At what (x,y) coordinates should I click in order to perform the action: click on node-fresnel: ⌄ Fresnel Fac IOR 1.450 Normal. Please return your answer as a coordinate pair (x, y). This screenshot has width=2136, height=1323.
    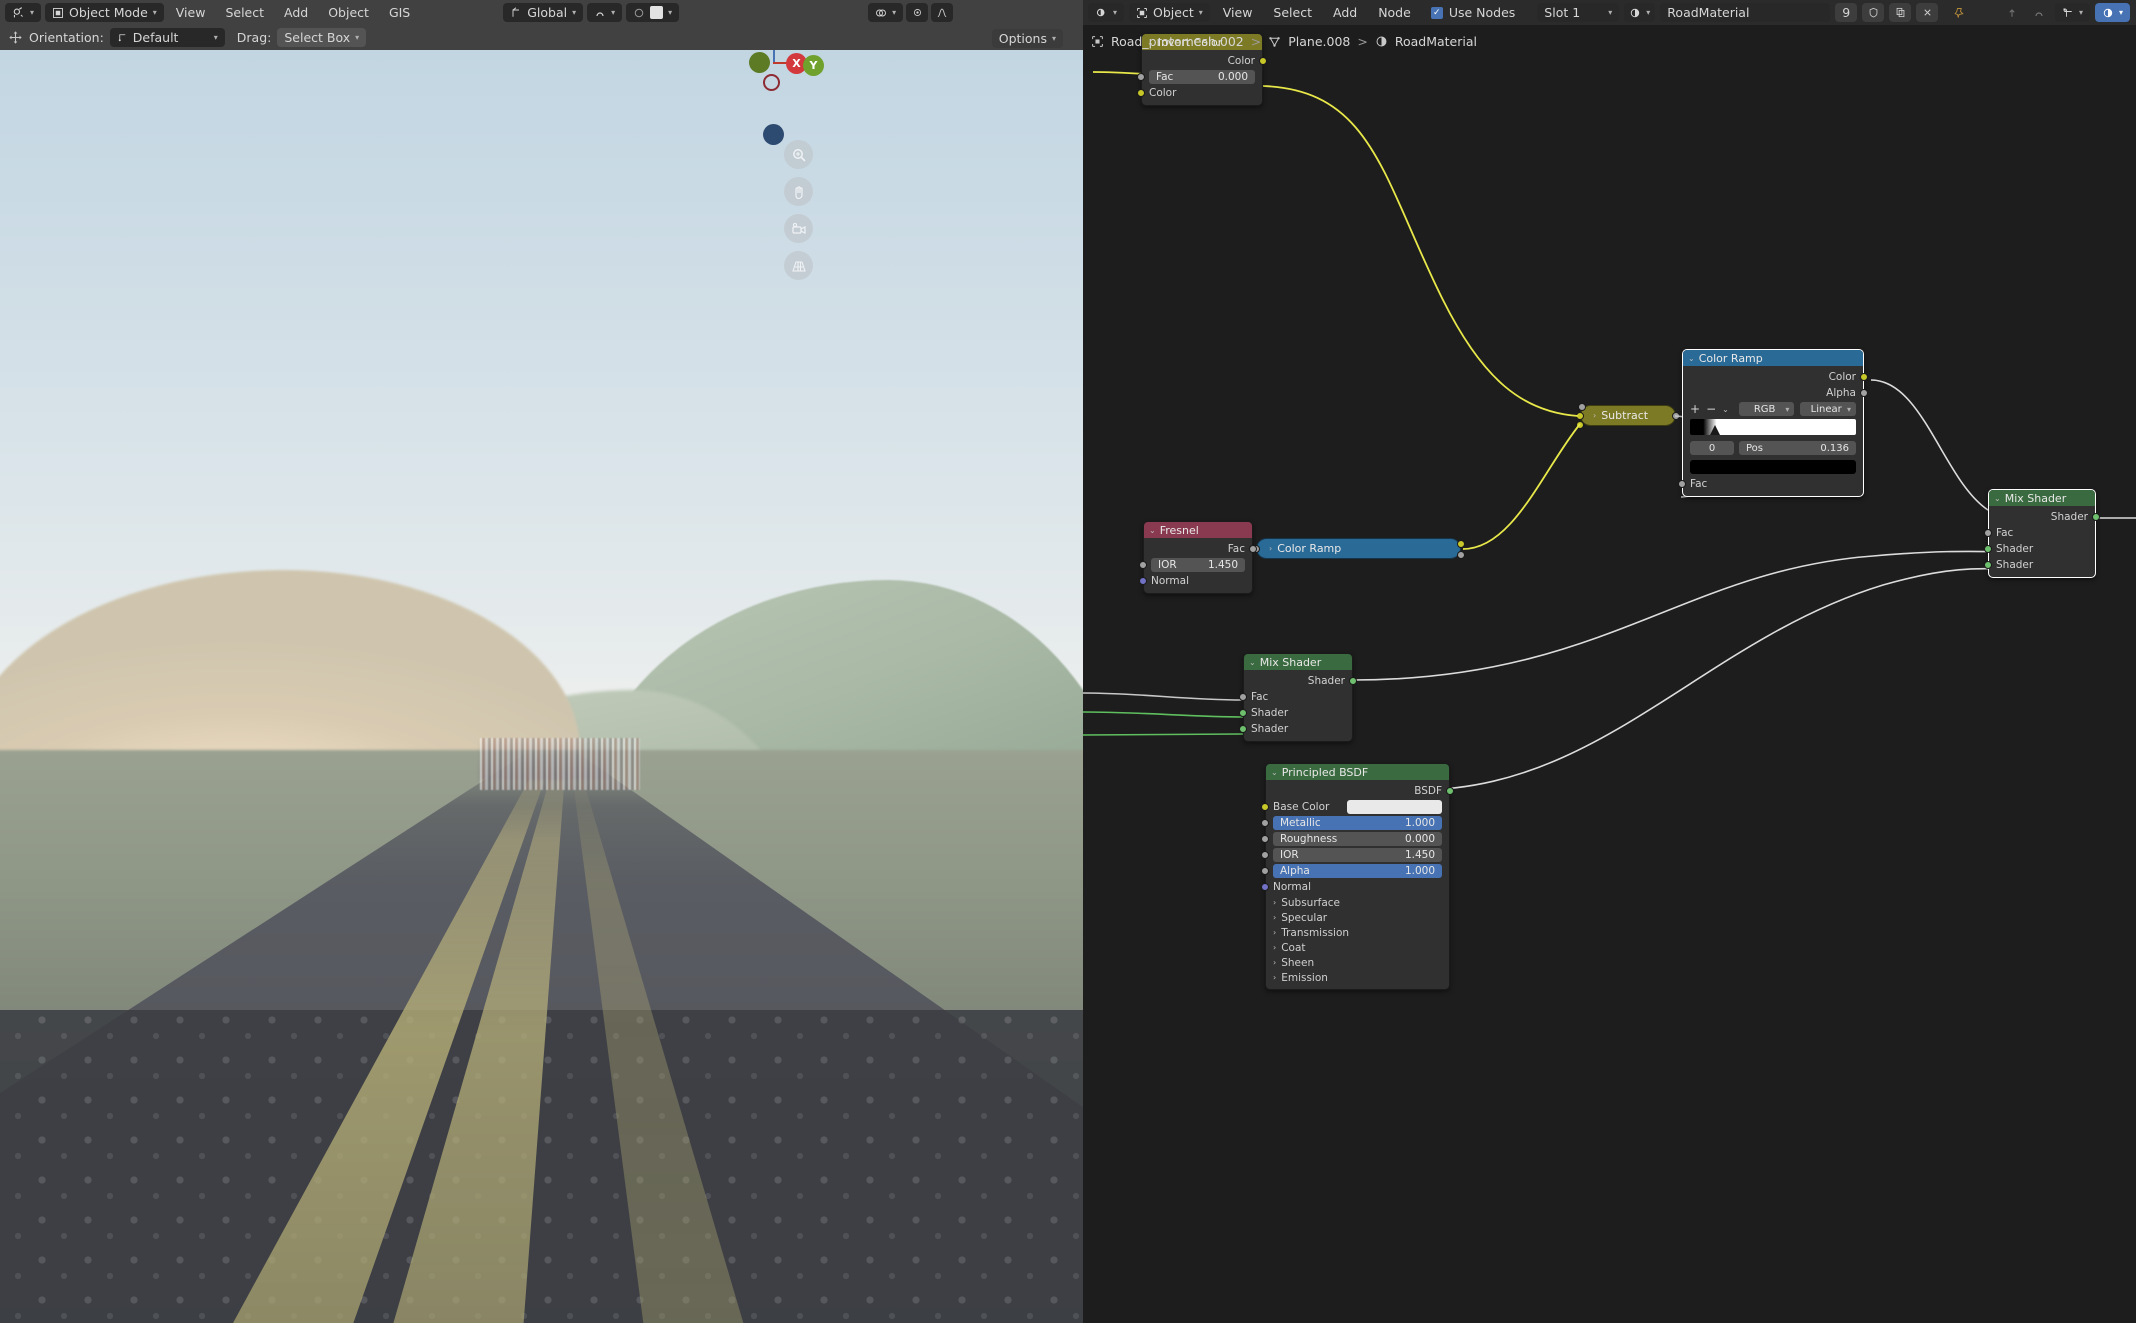
    Looking at the image, I should click on (1198, 557).